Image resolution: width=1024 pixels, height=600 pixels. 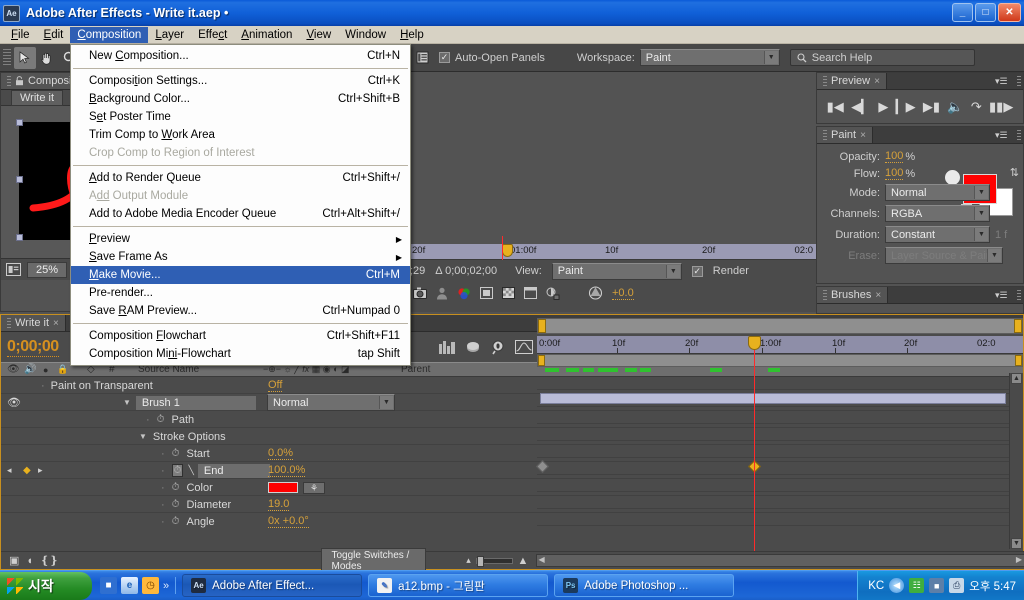 I want to click on previous-frame-icon: ◀▎, so click(x=861, y=107).